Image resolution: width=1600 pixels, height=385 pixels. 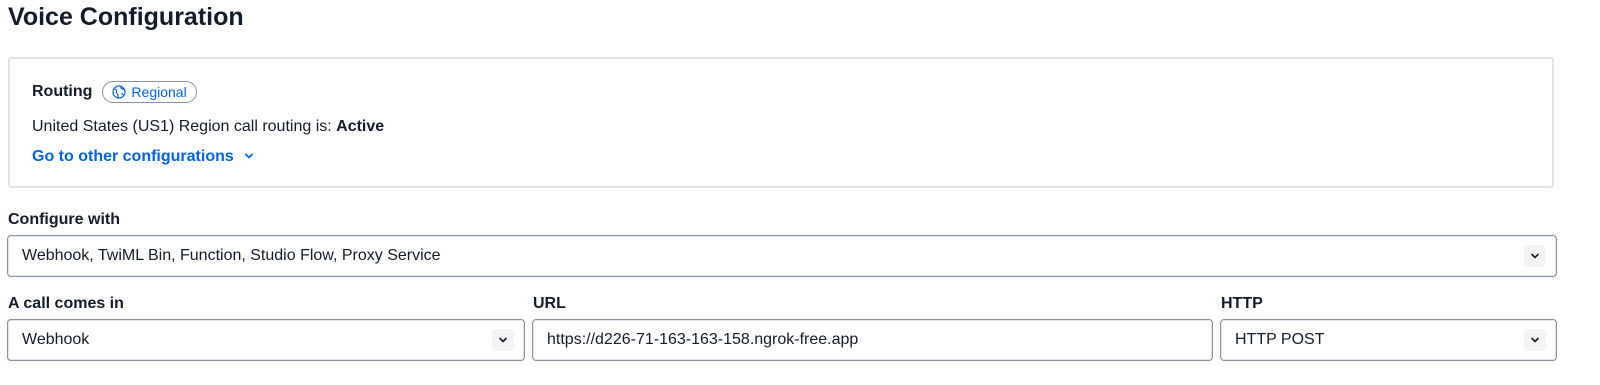 I want to click on other-configurations-link: Go to other configurations, so click(x=143, y=157).